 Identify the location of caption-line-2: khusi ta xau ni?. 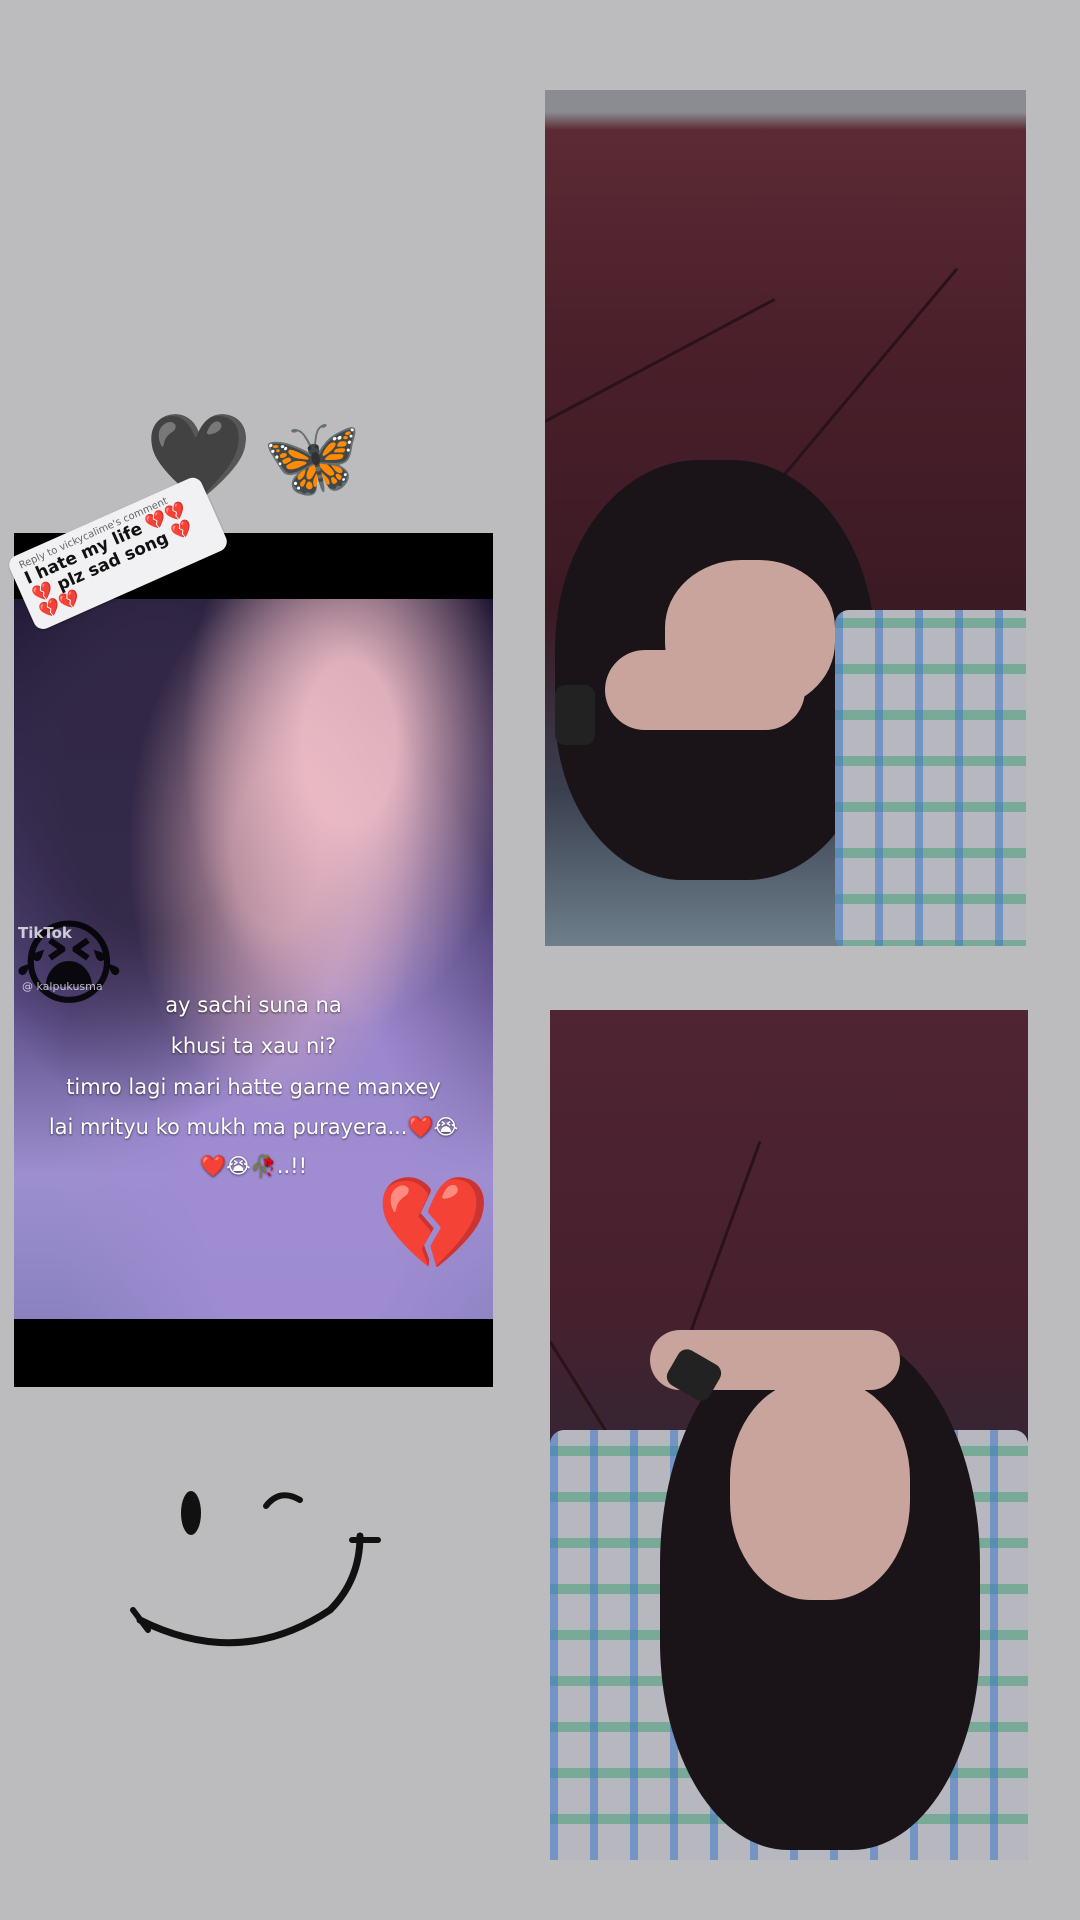
(253, 1046).